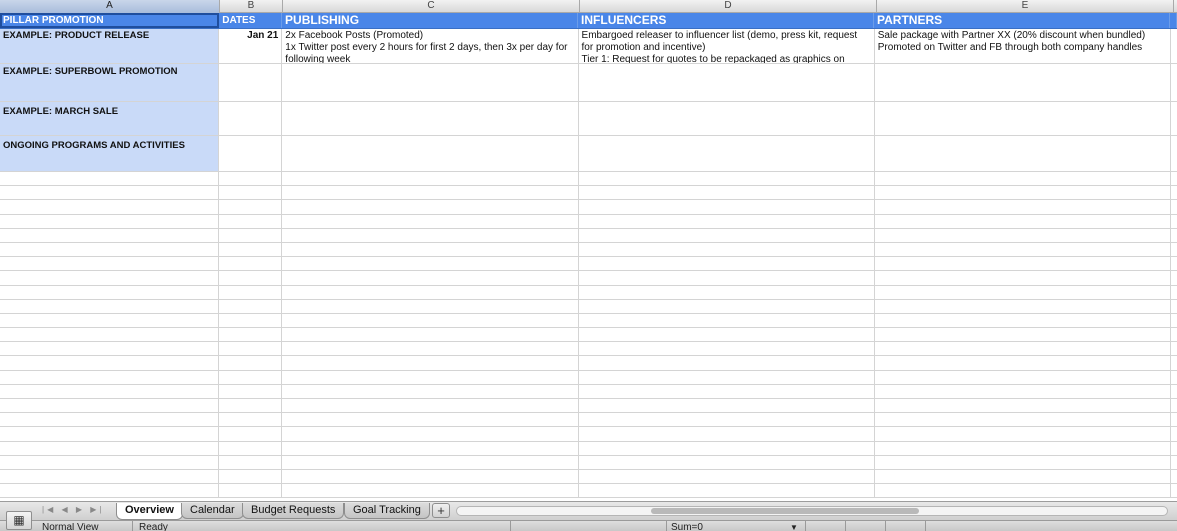 This screenshot has height=531, width=1177. I want to click on cell-f3, so click(1174, 82).